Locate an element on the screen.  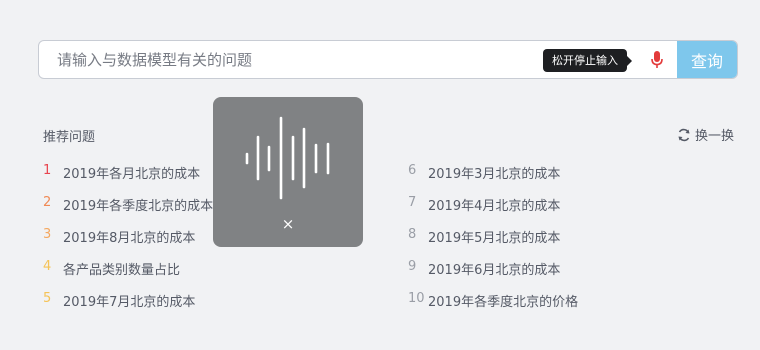
question-rank: 8 is located at coordinates (412, 234).